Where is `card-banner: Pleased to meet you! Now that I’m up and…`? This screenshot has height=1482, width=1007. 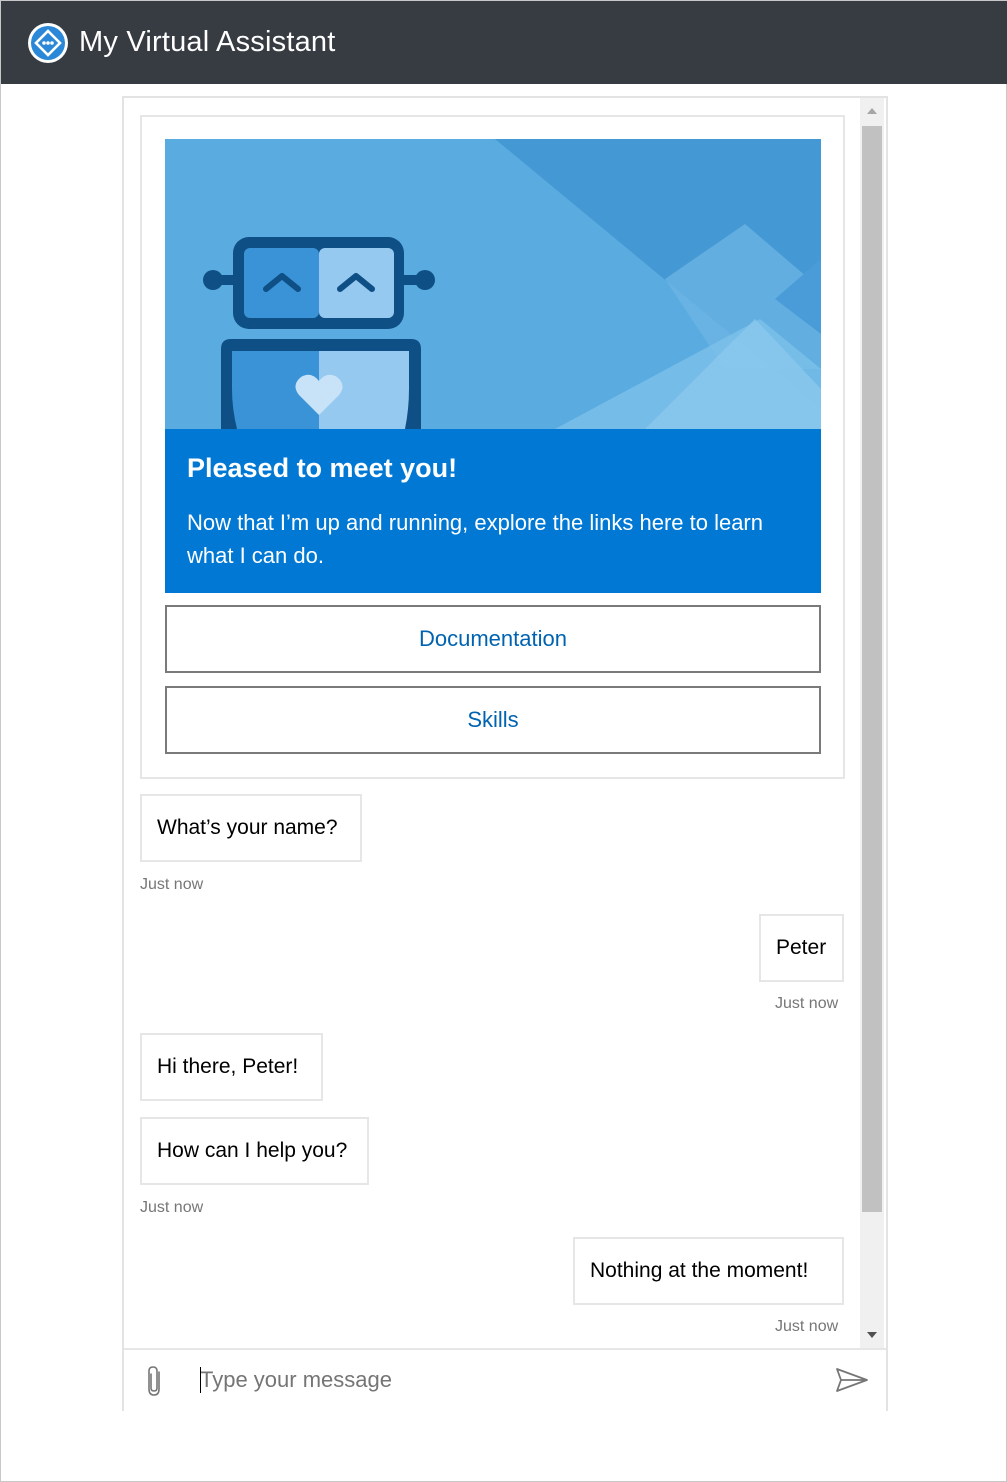 card-banner: Pleased to meet you! Now that I’m up and… is located at coordinates (493, 511).